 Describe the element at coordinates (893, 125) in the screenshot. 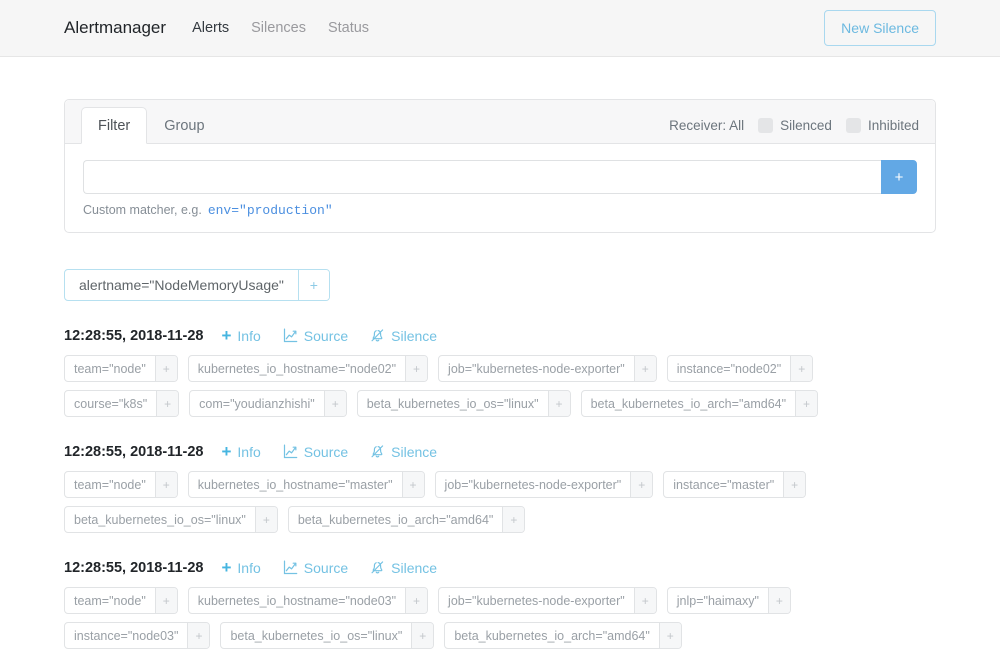

I see `toggle-inhibited-label: Inhibited` at that location.